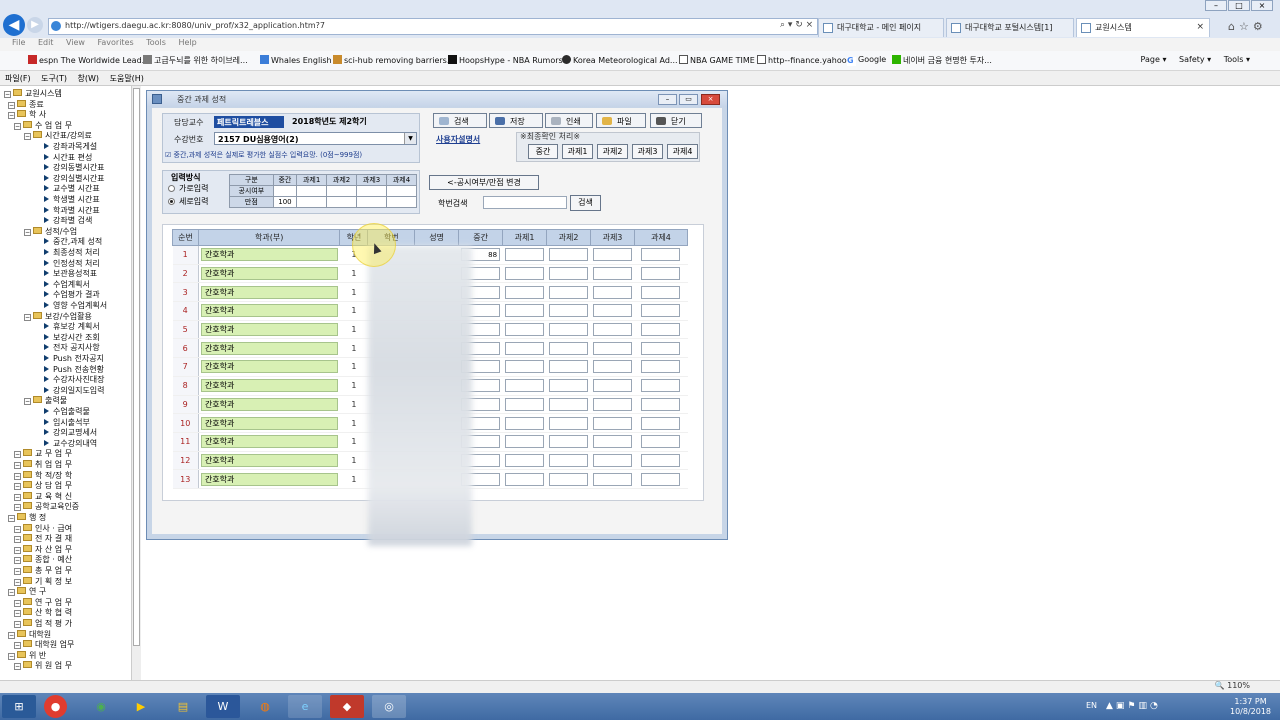 The image size is (1280, 720). What do you see at coordinates (70, 274) in the screenshot?
I see `tree-leaf: 보관용성적표` at bounding box center [70, 274].